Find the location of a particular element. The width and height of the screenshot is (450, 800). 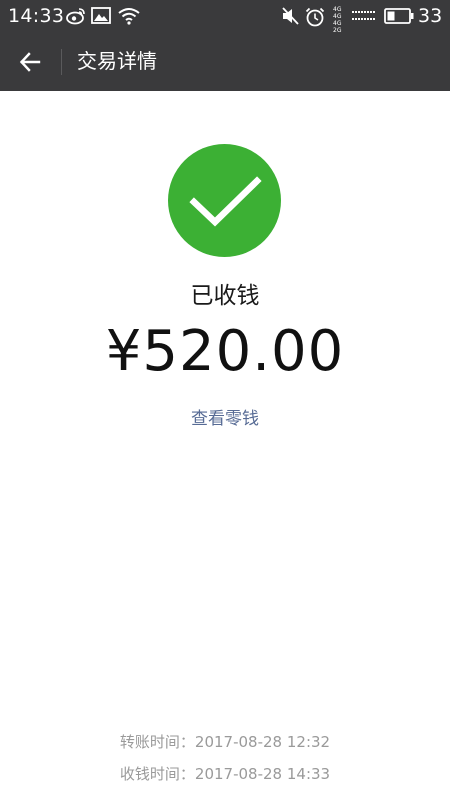

weibo-icon is located at coordinates (75, 16).